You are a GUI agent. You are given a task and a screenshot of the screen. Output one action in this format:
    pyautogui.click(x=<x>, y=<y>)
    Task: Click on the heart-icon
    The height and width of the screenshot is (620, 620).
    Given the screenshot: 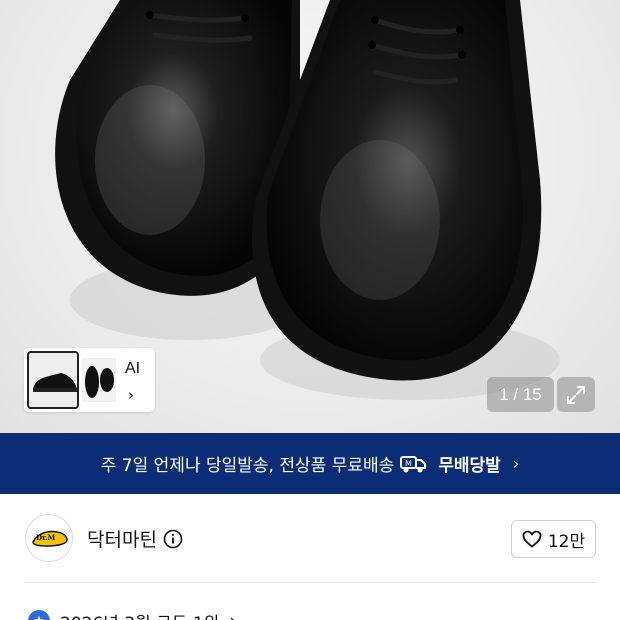 What is the action you would take?
    pyautogui.click(x=532, y=539)
    